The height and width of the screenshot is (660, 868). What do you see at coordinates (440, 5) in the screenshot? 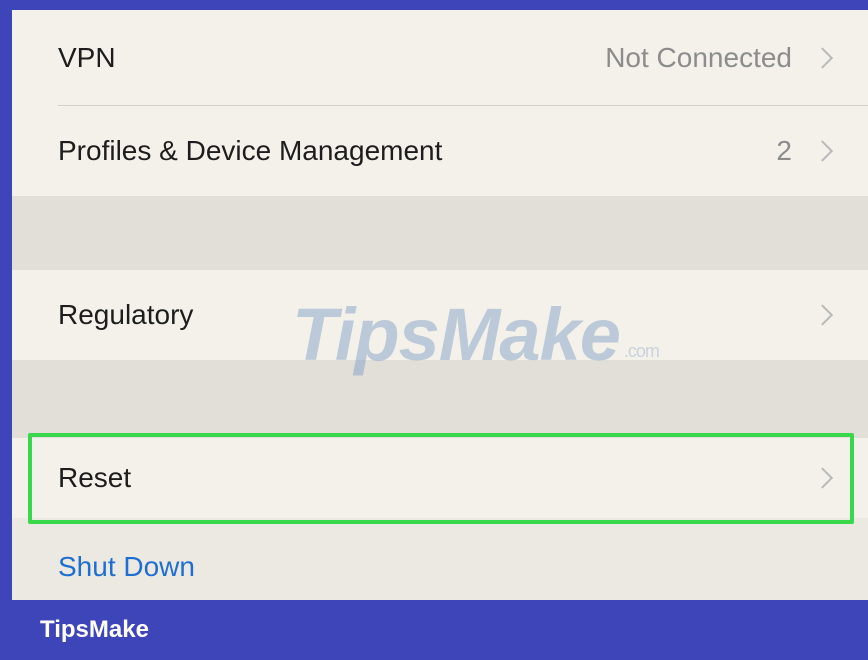
I see `top-border` at bounding box center [440, 5].